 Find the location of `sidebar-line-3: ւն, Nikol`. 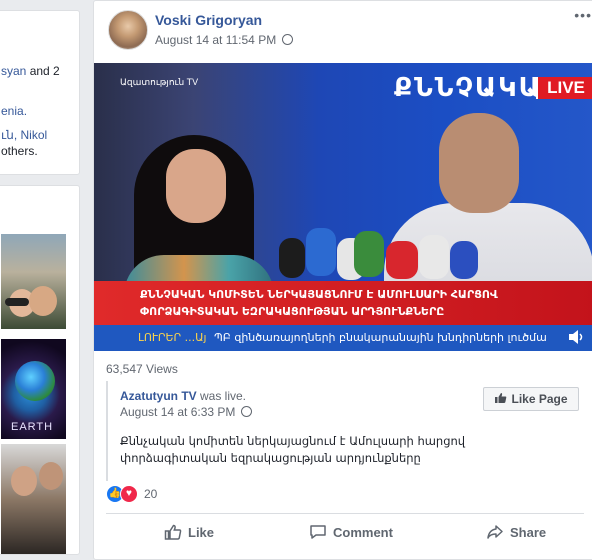

sidebar-line-3: ւն, Nikol is located at coordinates (24, 135).